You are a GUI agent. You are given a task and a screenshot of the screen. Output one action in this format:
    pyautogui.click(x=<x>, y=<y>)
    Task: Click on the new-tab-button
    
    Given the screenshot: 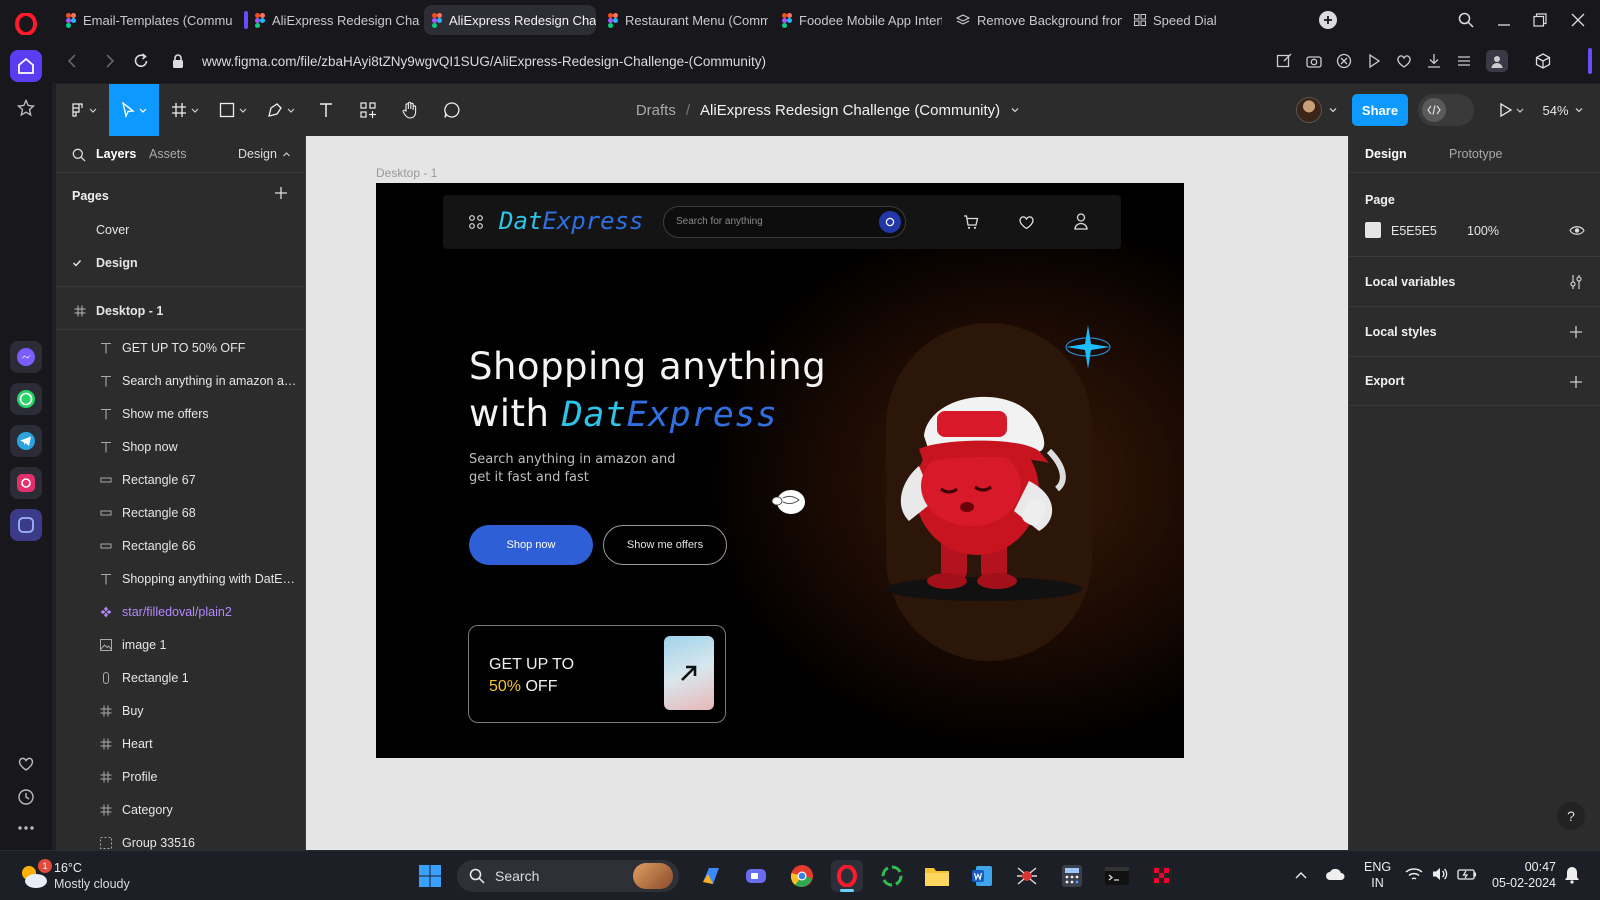 What is the action you would take?
    pyautogui.click(x=1328, y=20)
    